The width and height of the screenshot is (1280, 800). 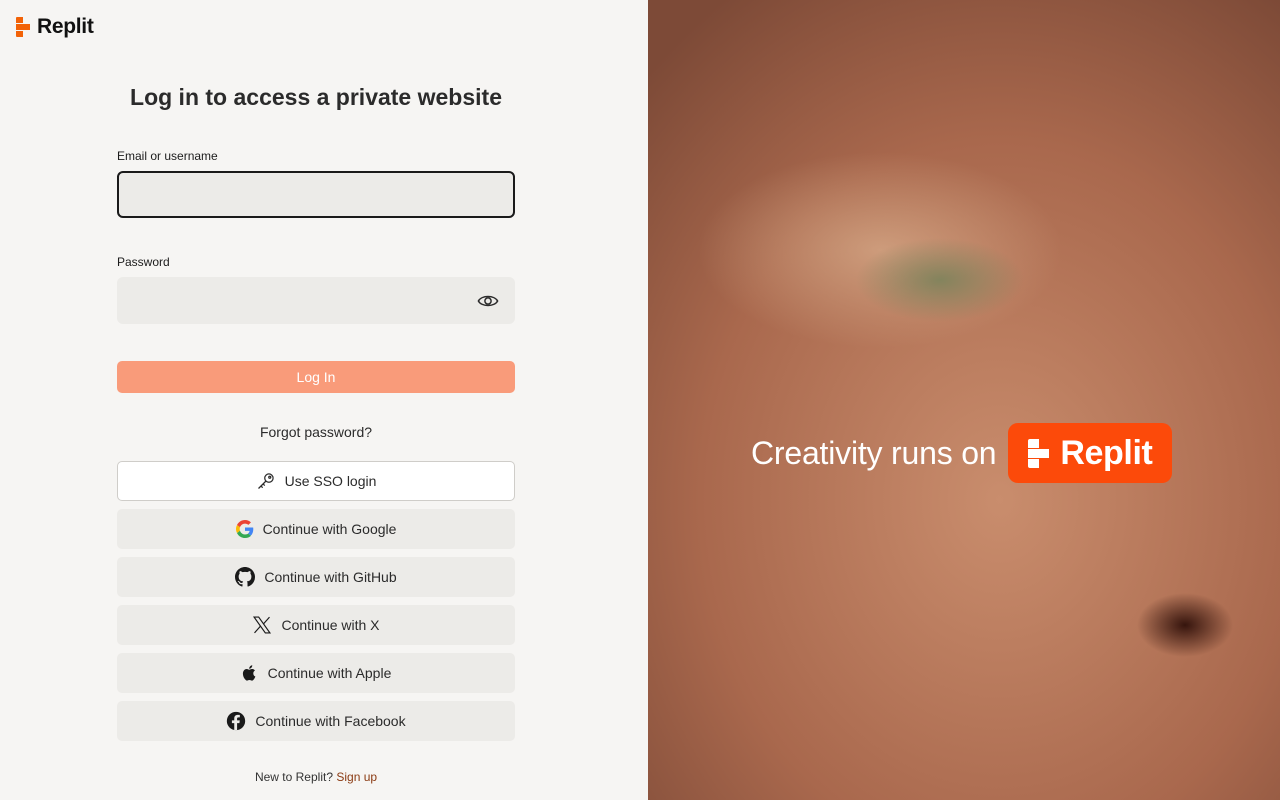 I want to click on apple-login-button: Continue with Apple, so click(x=316, y=673).